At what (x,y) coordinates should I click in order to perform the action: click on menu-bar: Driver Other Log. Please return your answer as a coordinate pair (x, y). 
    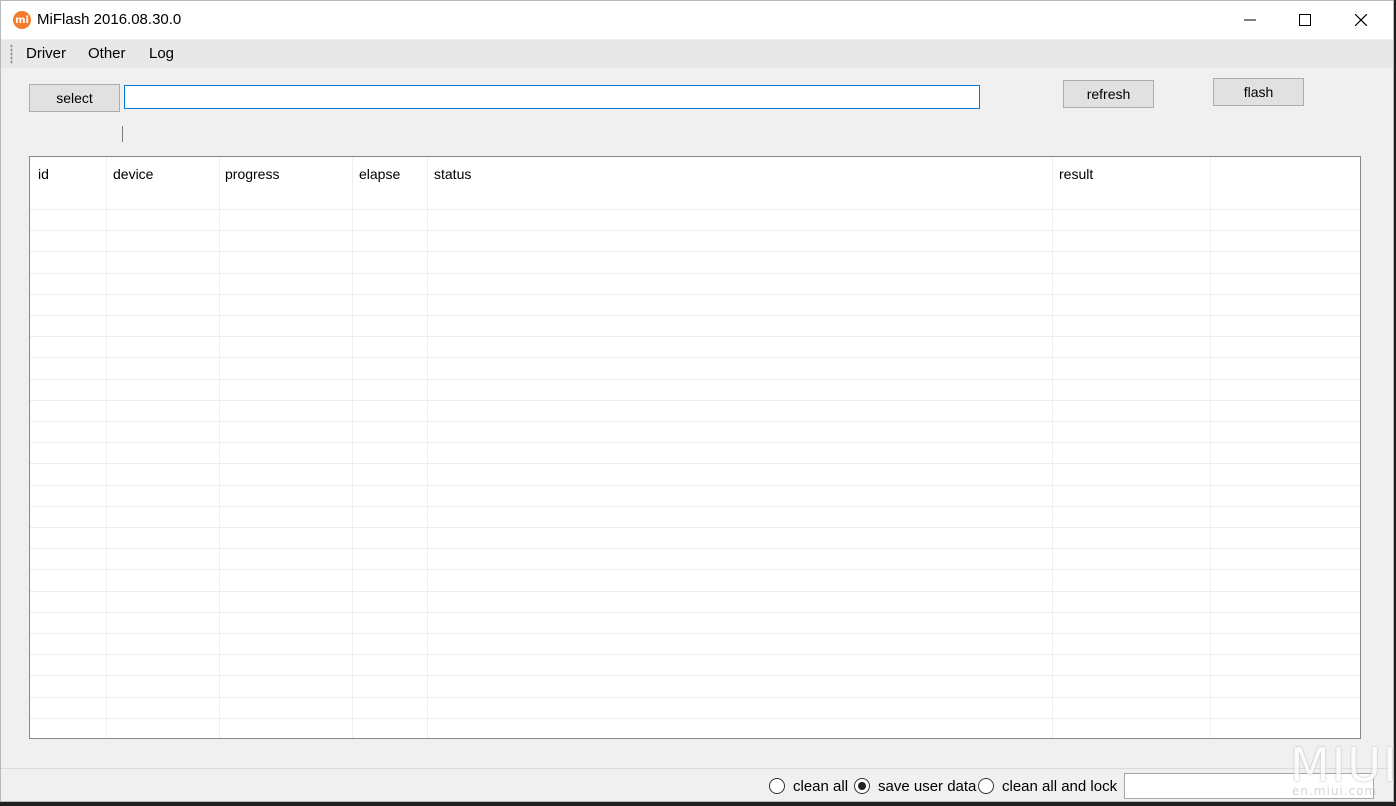
    Looking at the image, I should click on (697, 54).